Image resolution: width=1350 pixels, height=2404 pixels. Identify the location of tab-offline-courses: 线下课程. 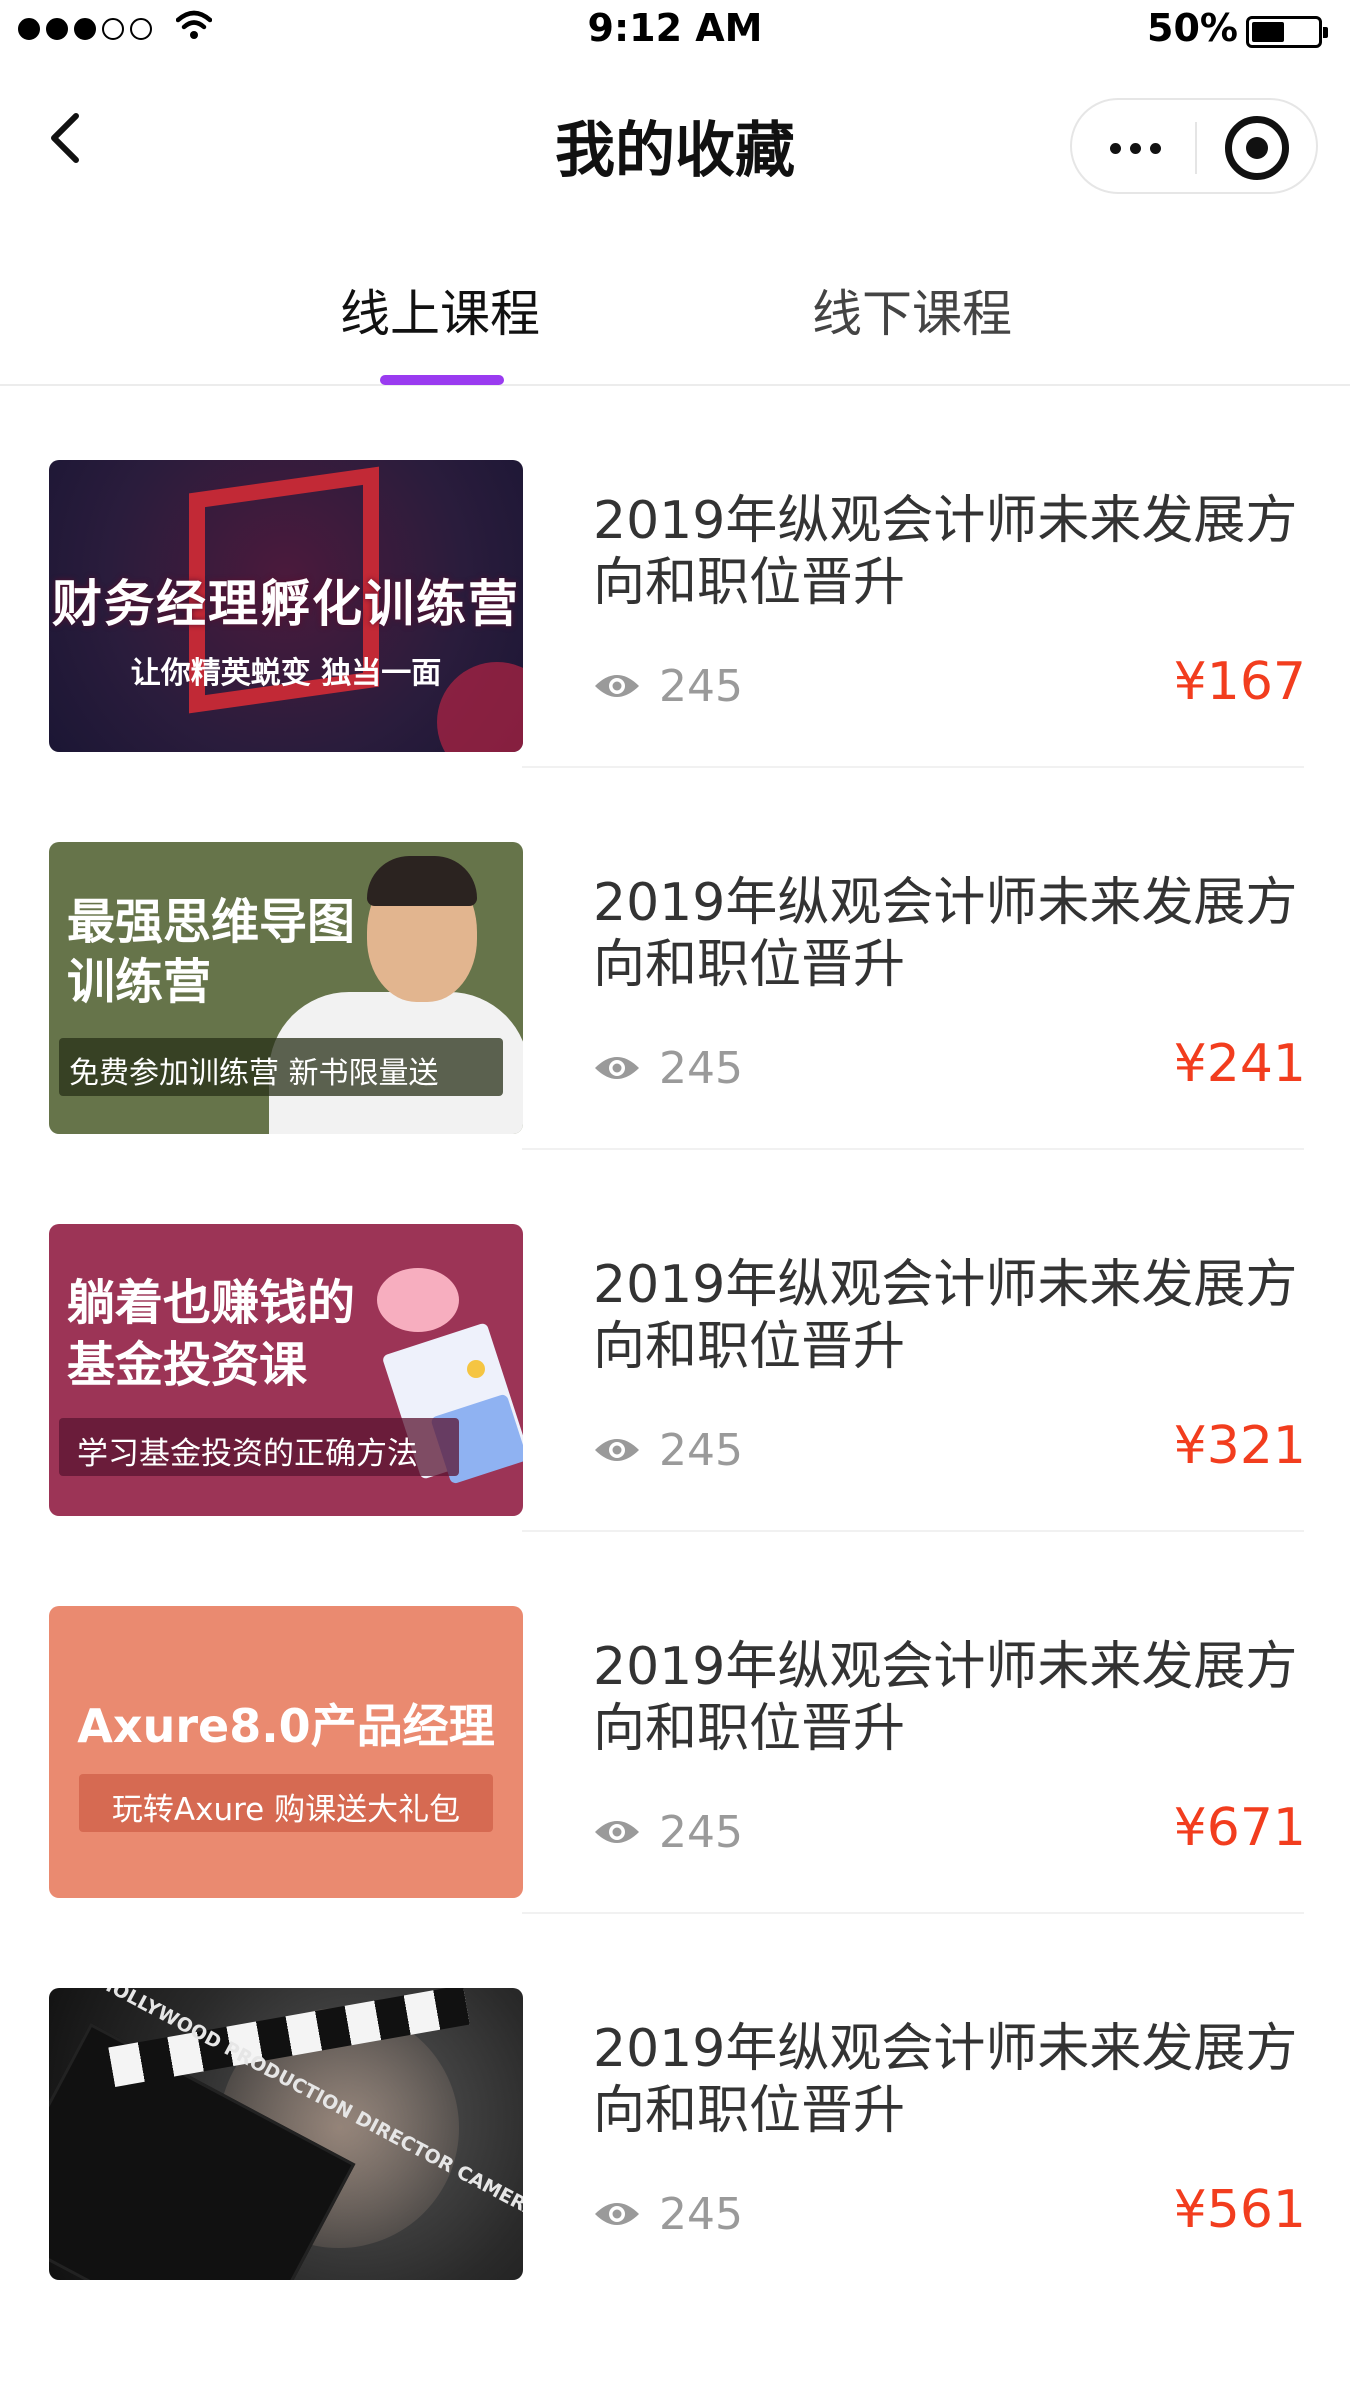
(912, 310).